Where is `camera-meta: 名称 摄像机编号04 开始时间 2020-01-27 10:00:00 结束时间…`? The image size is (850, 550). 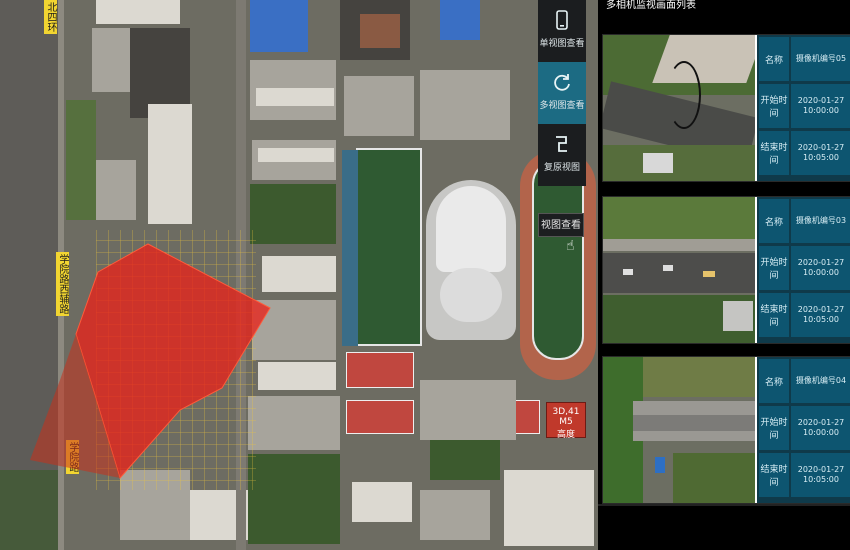 camera-meta: 名称 摄像机编号04 开始时间 2020-01-27 10:00:00 结束时间… is located at coordinates (803, 430).